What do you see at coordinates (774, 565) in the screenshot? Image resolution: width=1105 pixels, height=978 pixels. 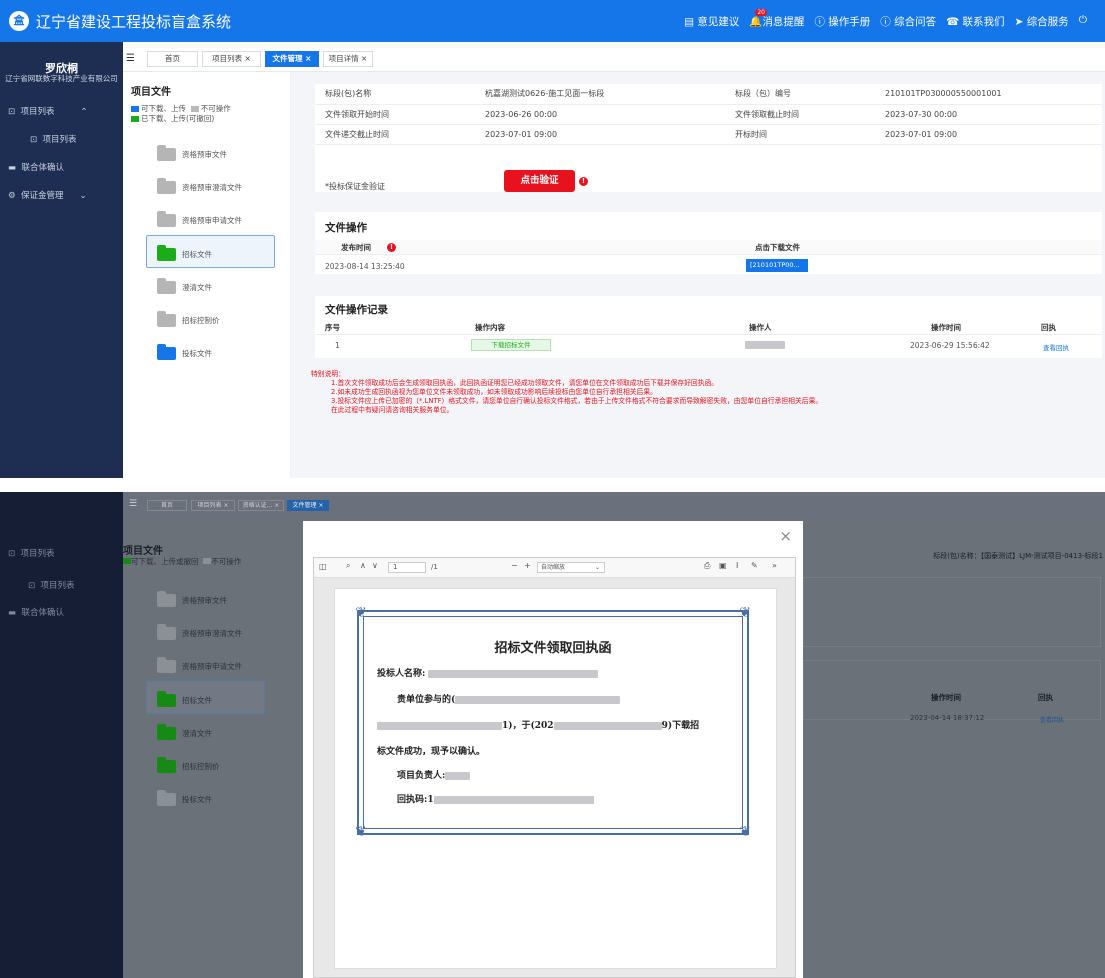 I see `more-tools-icon: »` at bounding box center [774, 565].